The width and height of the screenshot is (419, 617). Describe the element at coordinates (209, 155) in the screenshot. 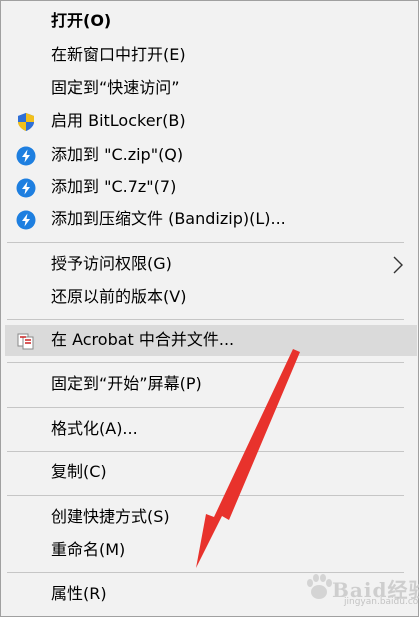

I see `menu-item-add-zip: 添加到 "C.zip"(Q)` at that location.